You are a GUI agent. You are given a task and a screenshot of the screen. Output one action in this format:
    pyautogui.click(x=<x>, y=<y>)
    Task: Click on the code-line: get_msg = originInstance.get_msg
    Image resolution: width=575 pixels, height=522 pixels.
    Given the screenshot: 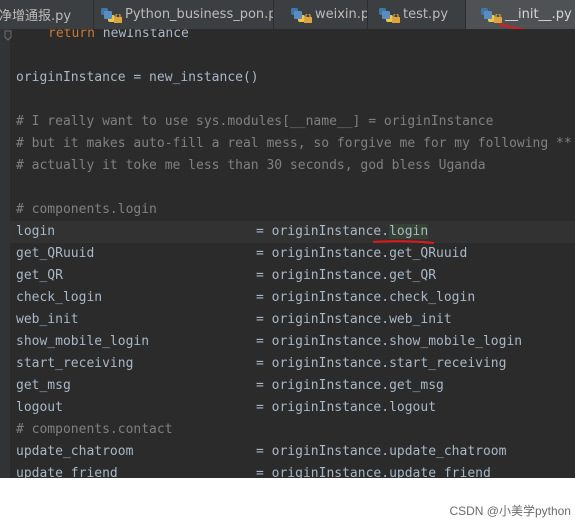 What is the action you would take?
    pyautogui.click(x=276, y=386)
    